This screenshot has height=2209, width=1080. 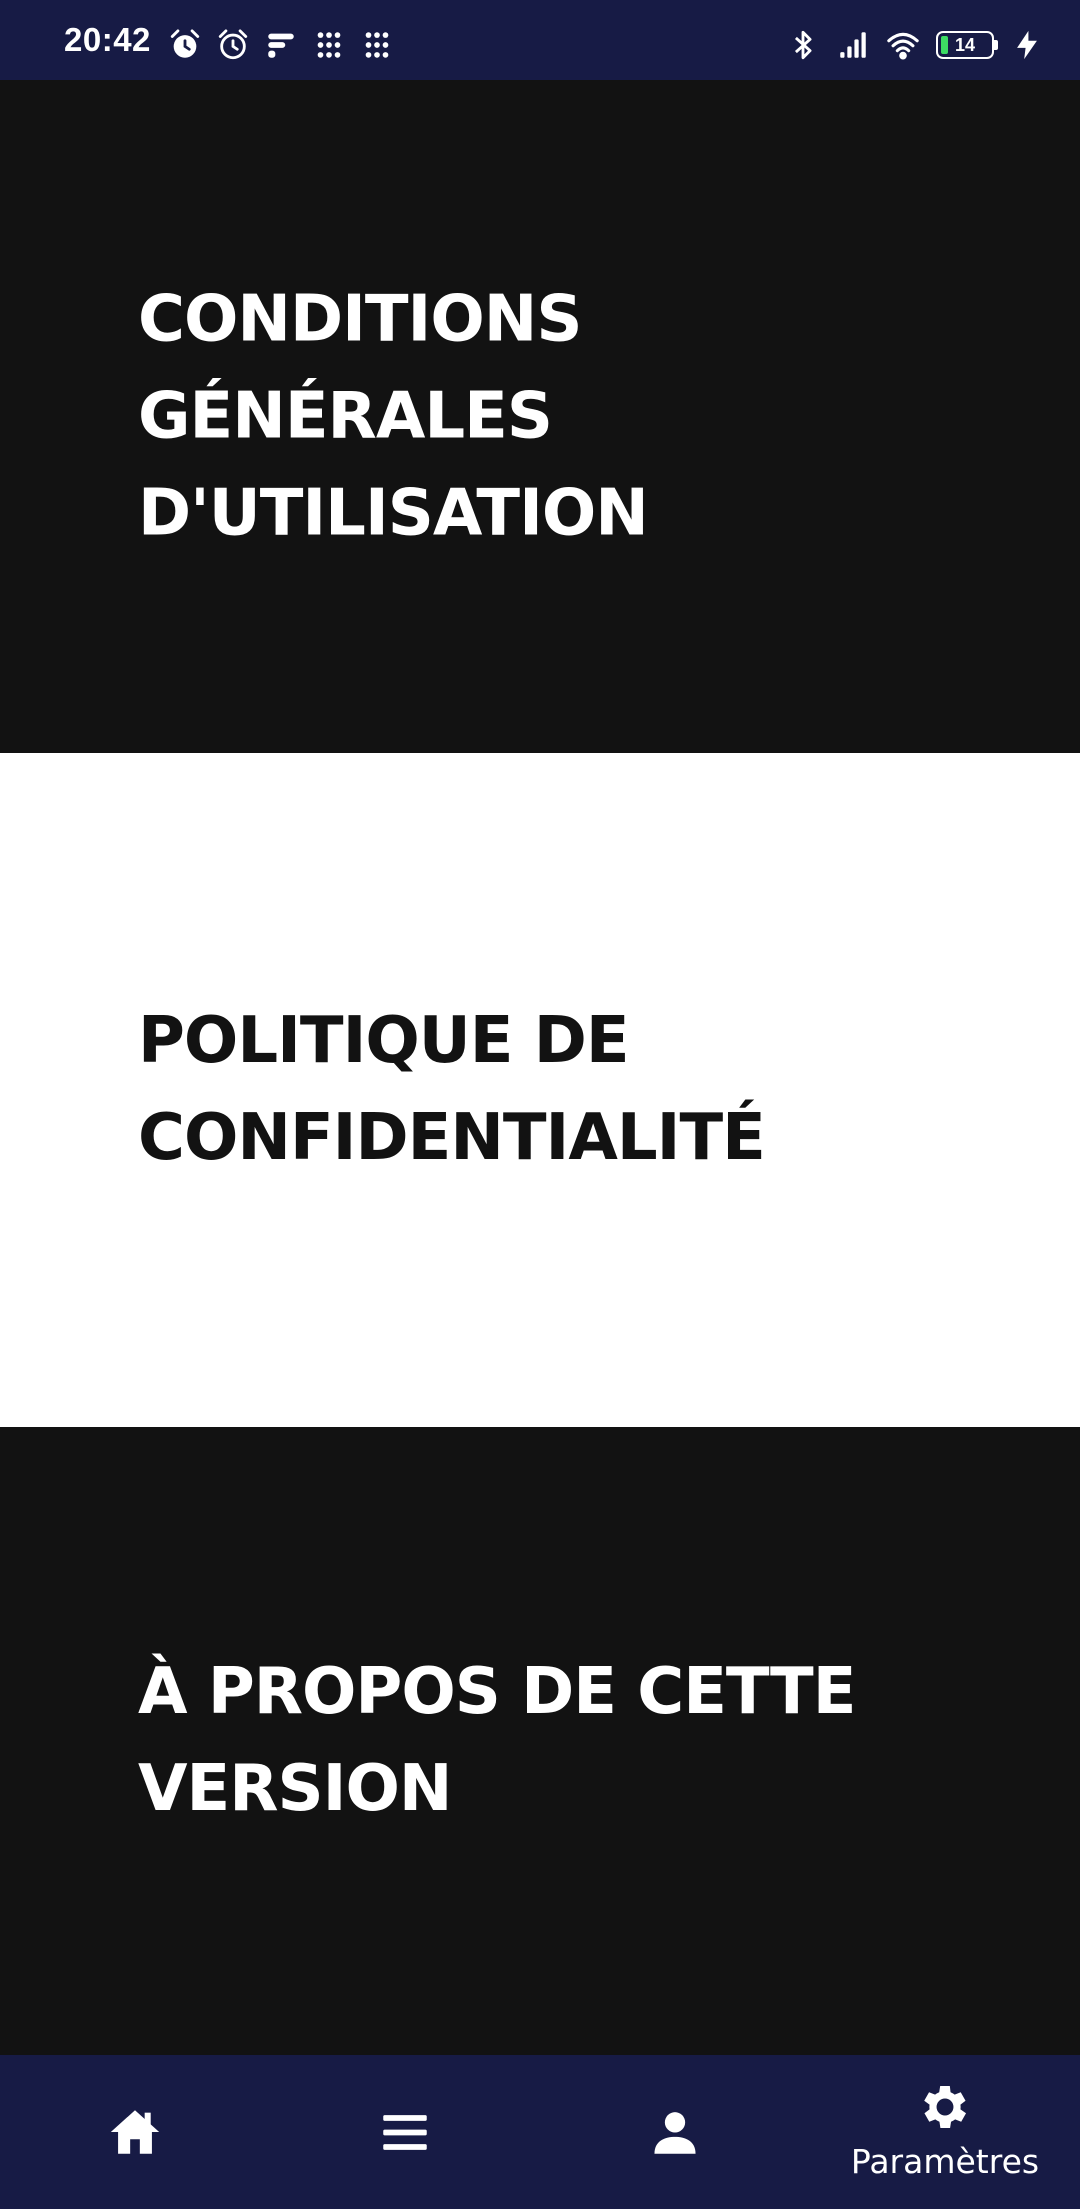 What do you see at coordinates (107, 39) in the screenshot?
I see `status-time: 20:42` at bounding box center [107, 39].